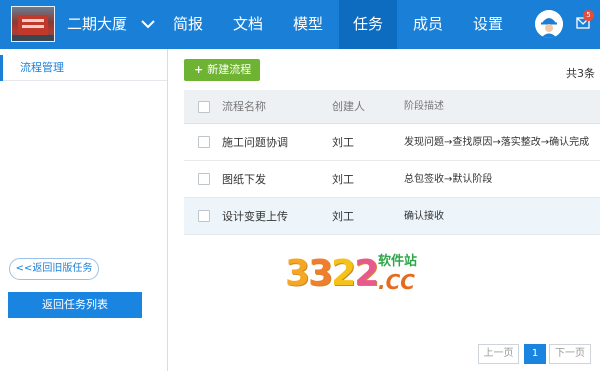 The height and width of the screenshot is (371, 600). Describe the element at coordinates (199, 69) in the screenshot. I see `plus-icon: +` at that location.